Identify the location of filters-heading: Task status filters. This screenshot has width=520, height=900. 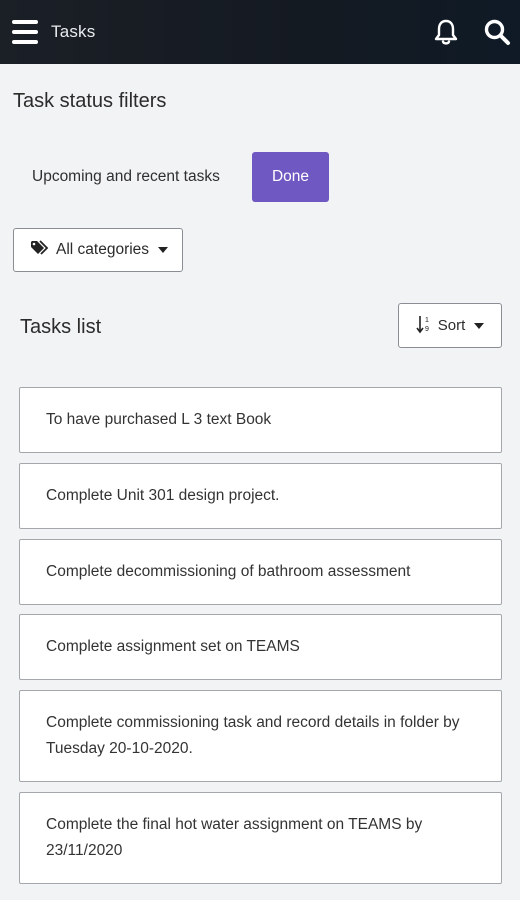
(90, 101).